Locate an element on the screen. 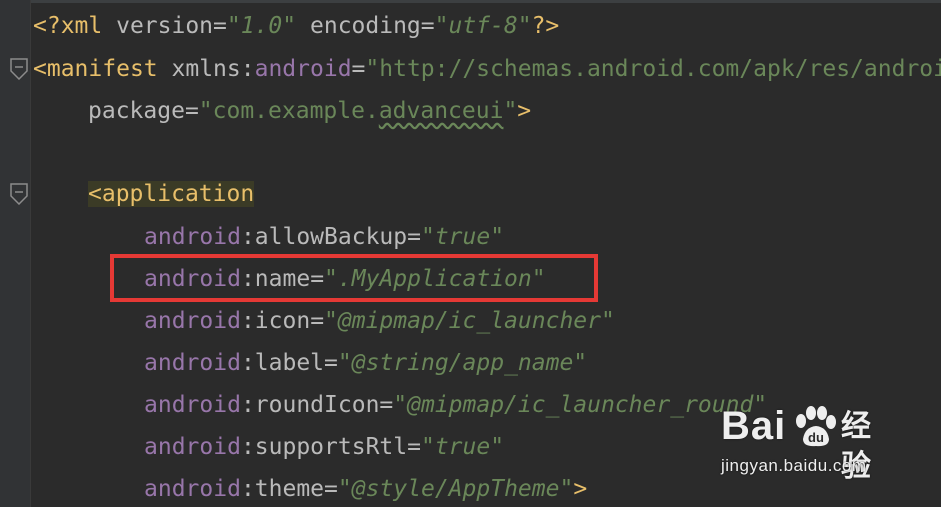  value-version: "1.0" is located at coordinates (261, 26).